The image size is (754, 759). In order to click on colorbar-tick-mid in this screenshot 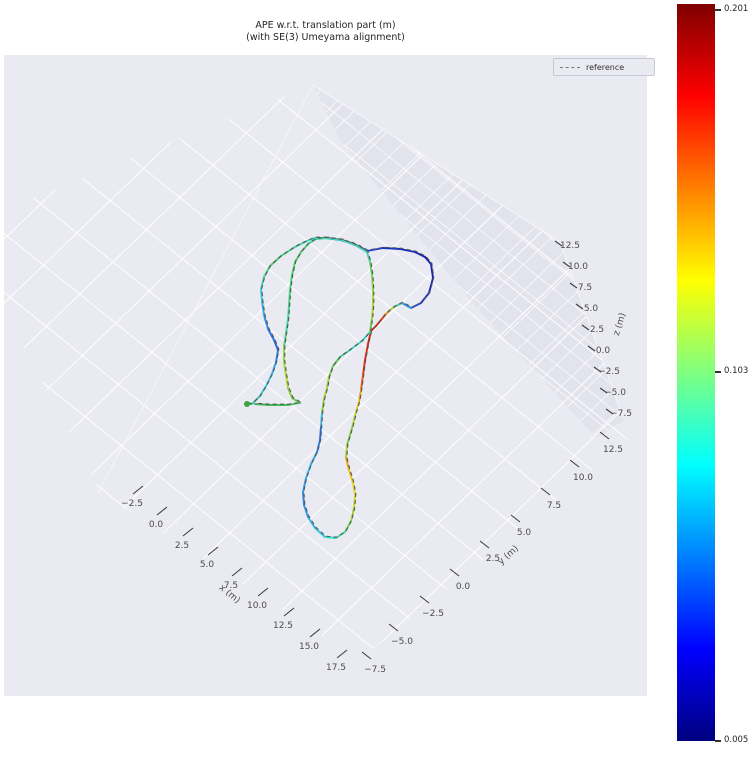, I will do `click(718, 372)`.